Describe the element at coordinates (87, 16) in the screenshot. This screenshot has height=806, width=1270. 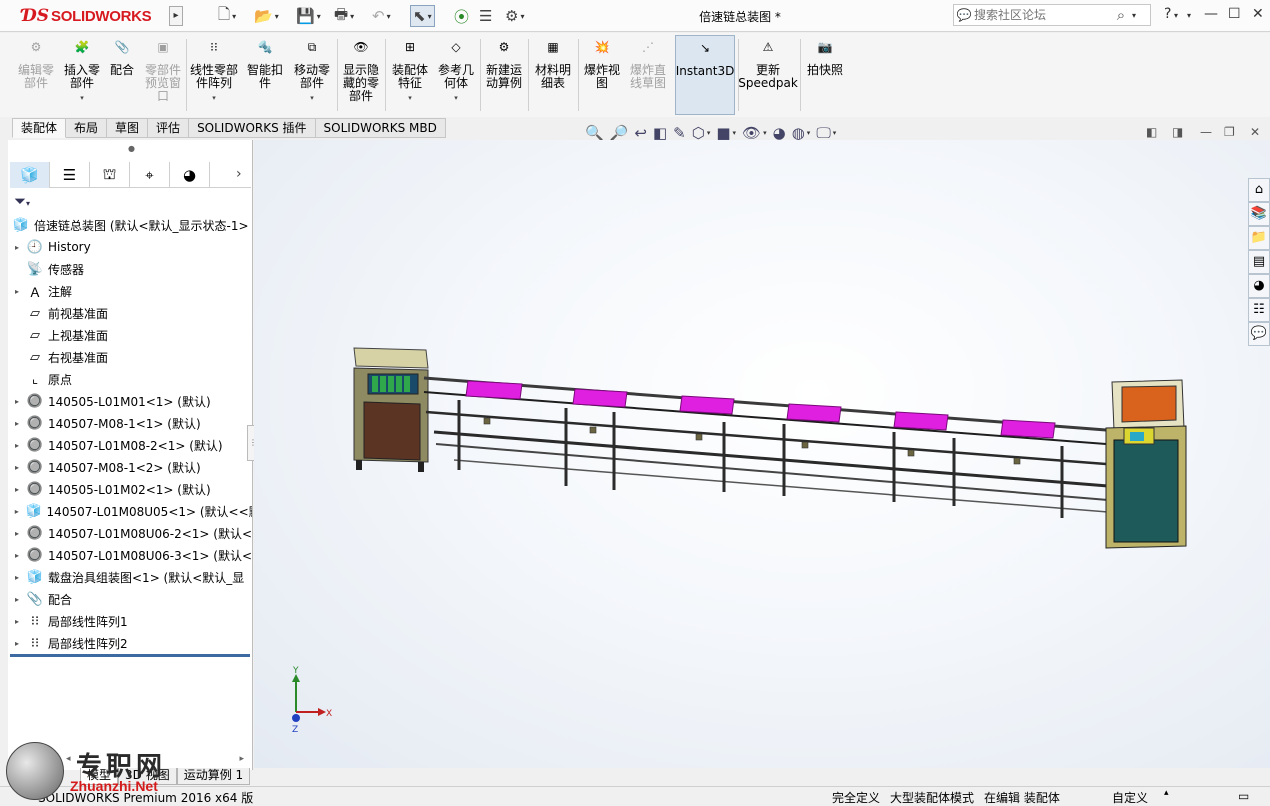
I see `solidworks-logo: ƊS SOLIDWORKS` at that location.